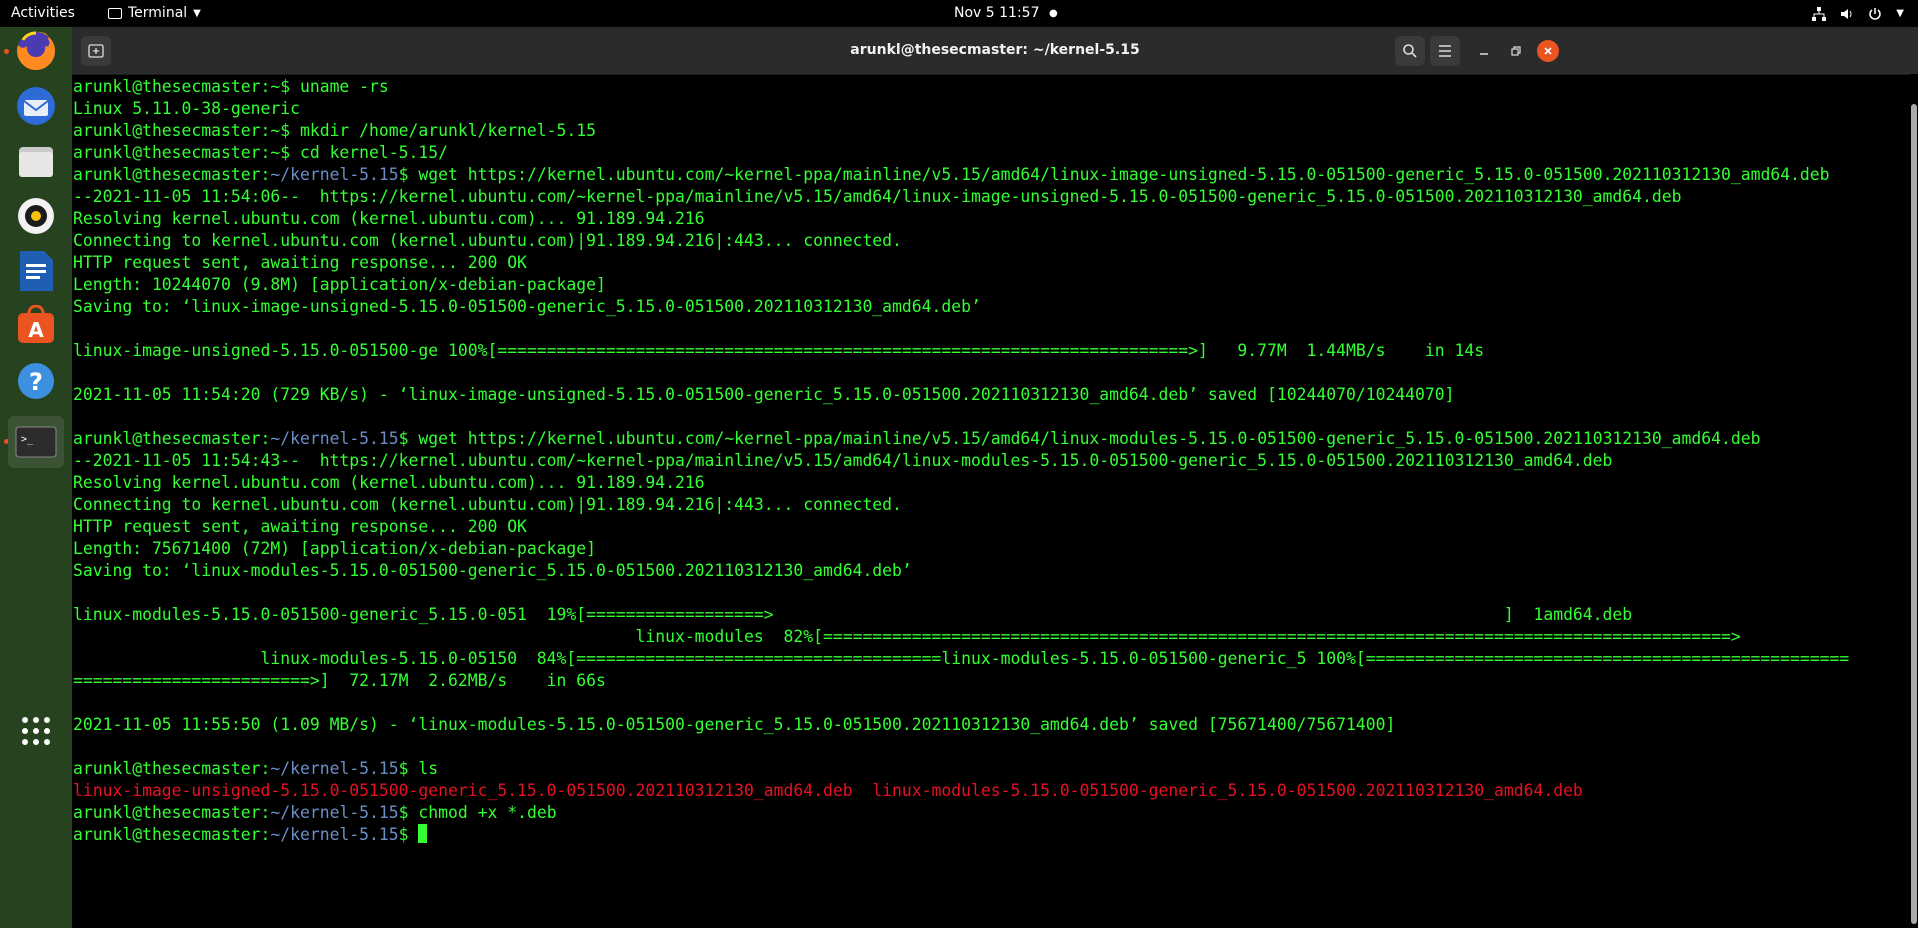 The width and height of the screenshot is (1918, 928). What do you see at coordinates (36, 161) in the screenshot?
I see `files-icon` at bounding box center [36, 161].